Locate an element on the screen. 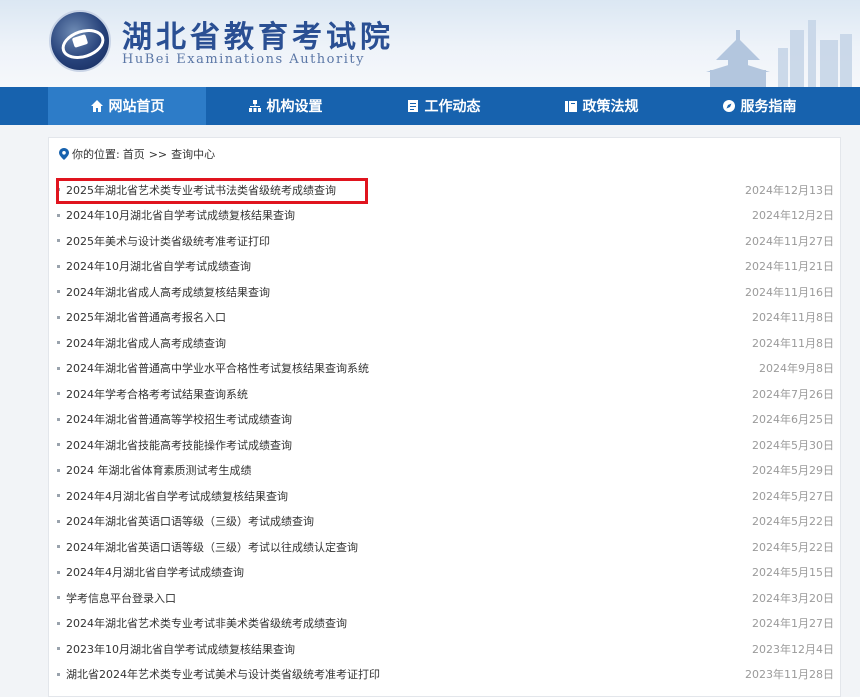 The height and width of the screenshot is (697, 860). nav-item-organization: 机构设置 is located at coordinates (285, 106).